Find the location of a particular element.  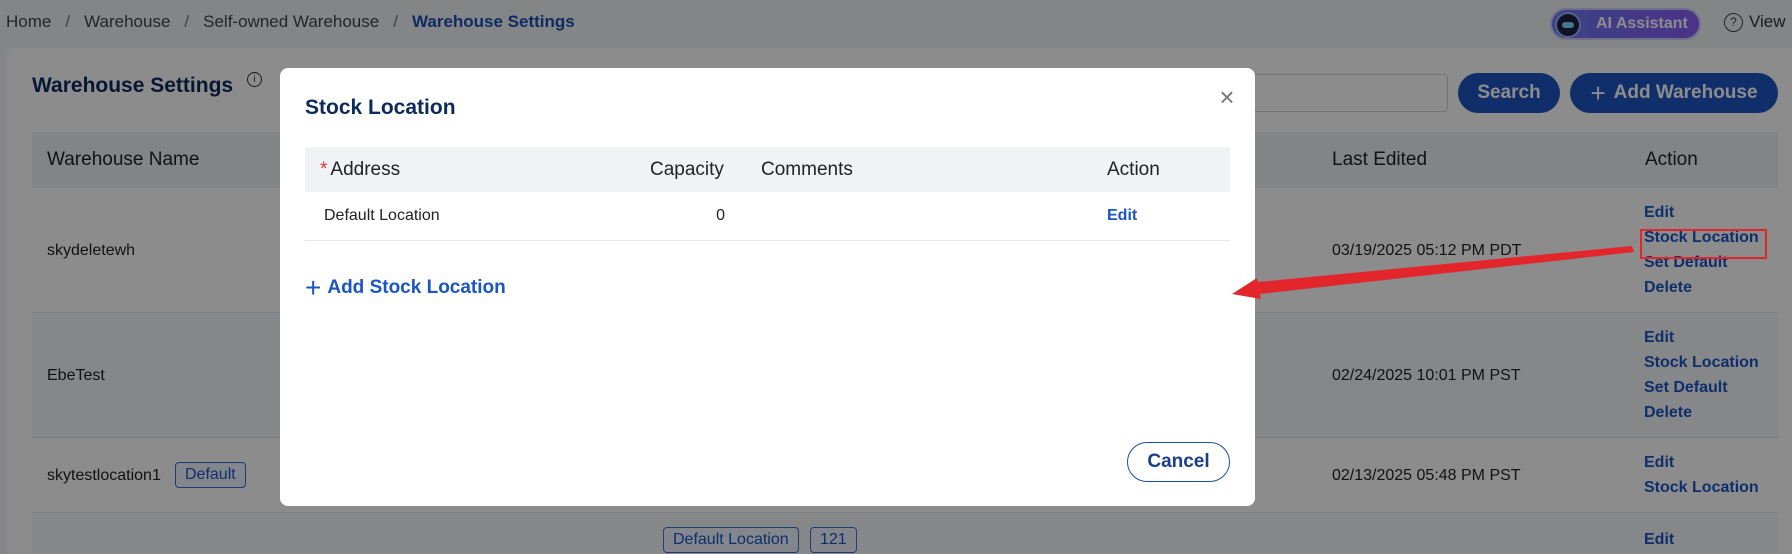

cancel-button: Cancel is located at coordinates (1178, 462).